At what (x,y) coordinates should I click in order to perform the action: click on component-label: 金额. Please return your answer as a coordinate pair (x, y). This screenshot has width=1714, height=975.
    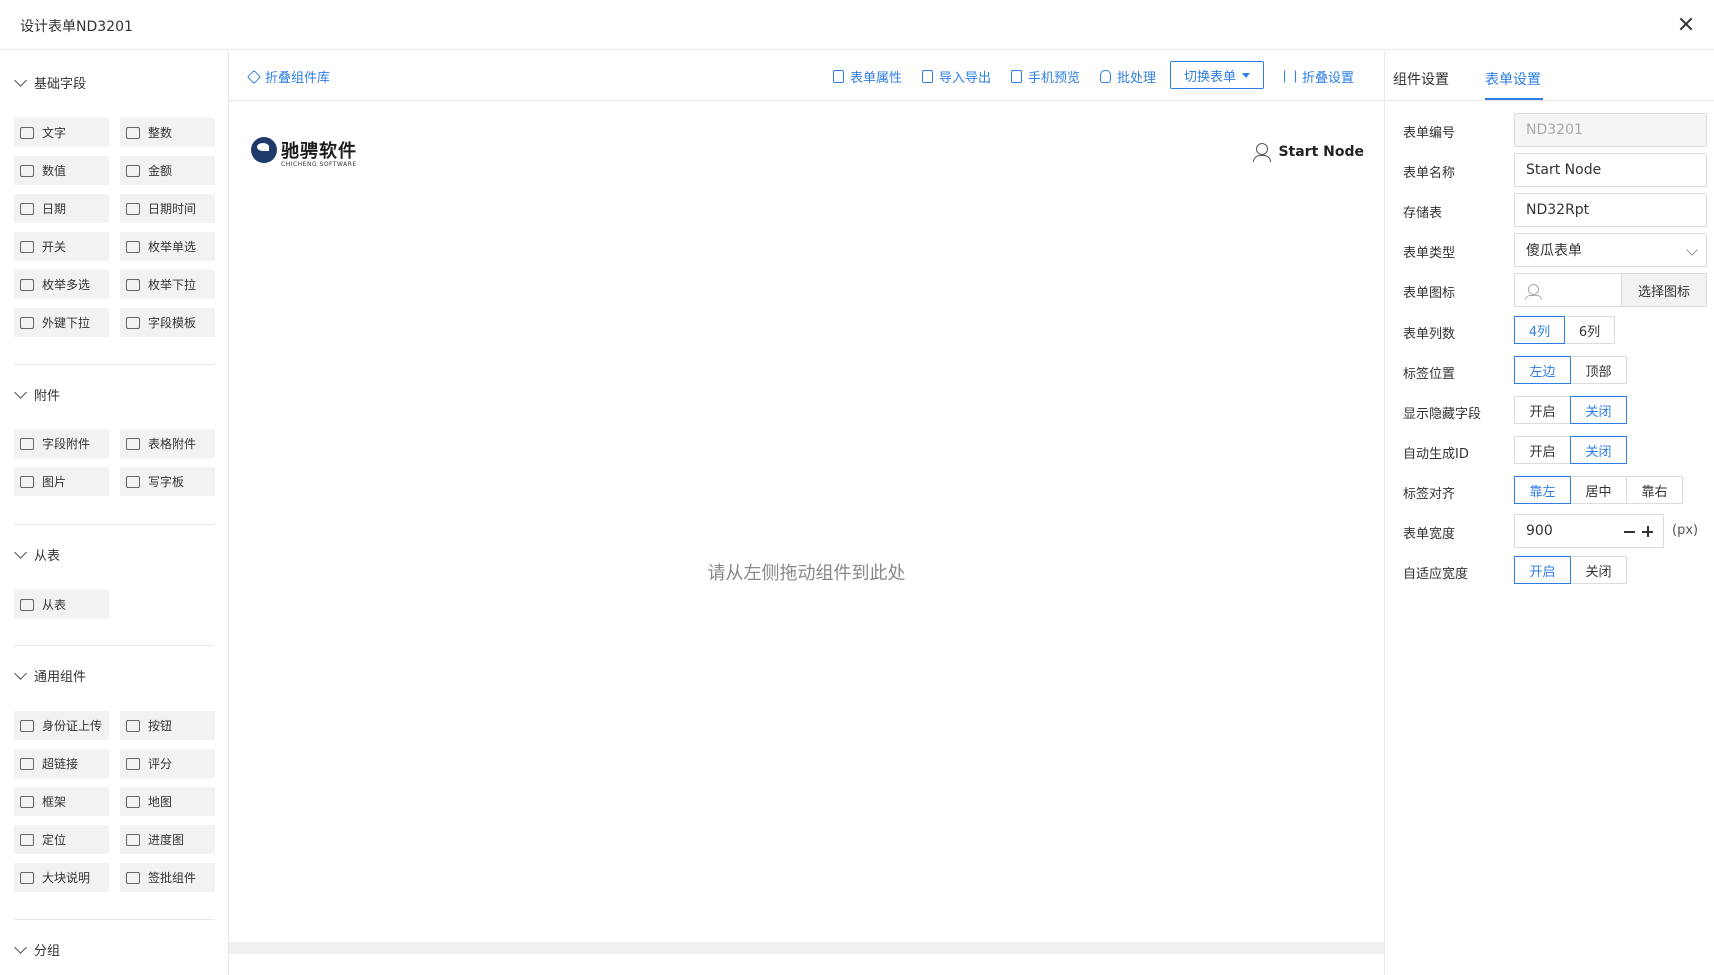
    Looking at the image, I should click on (160, 171).